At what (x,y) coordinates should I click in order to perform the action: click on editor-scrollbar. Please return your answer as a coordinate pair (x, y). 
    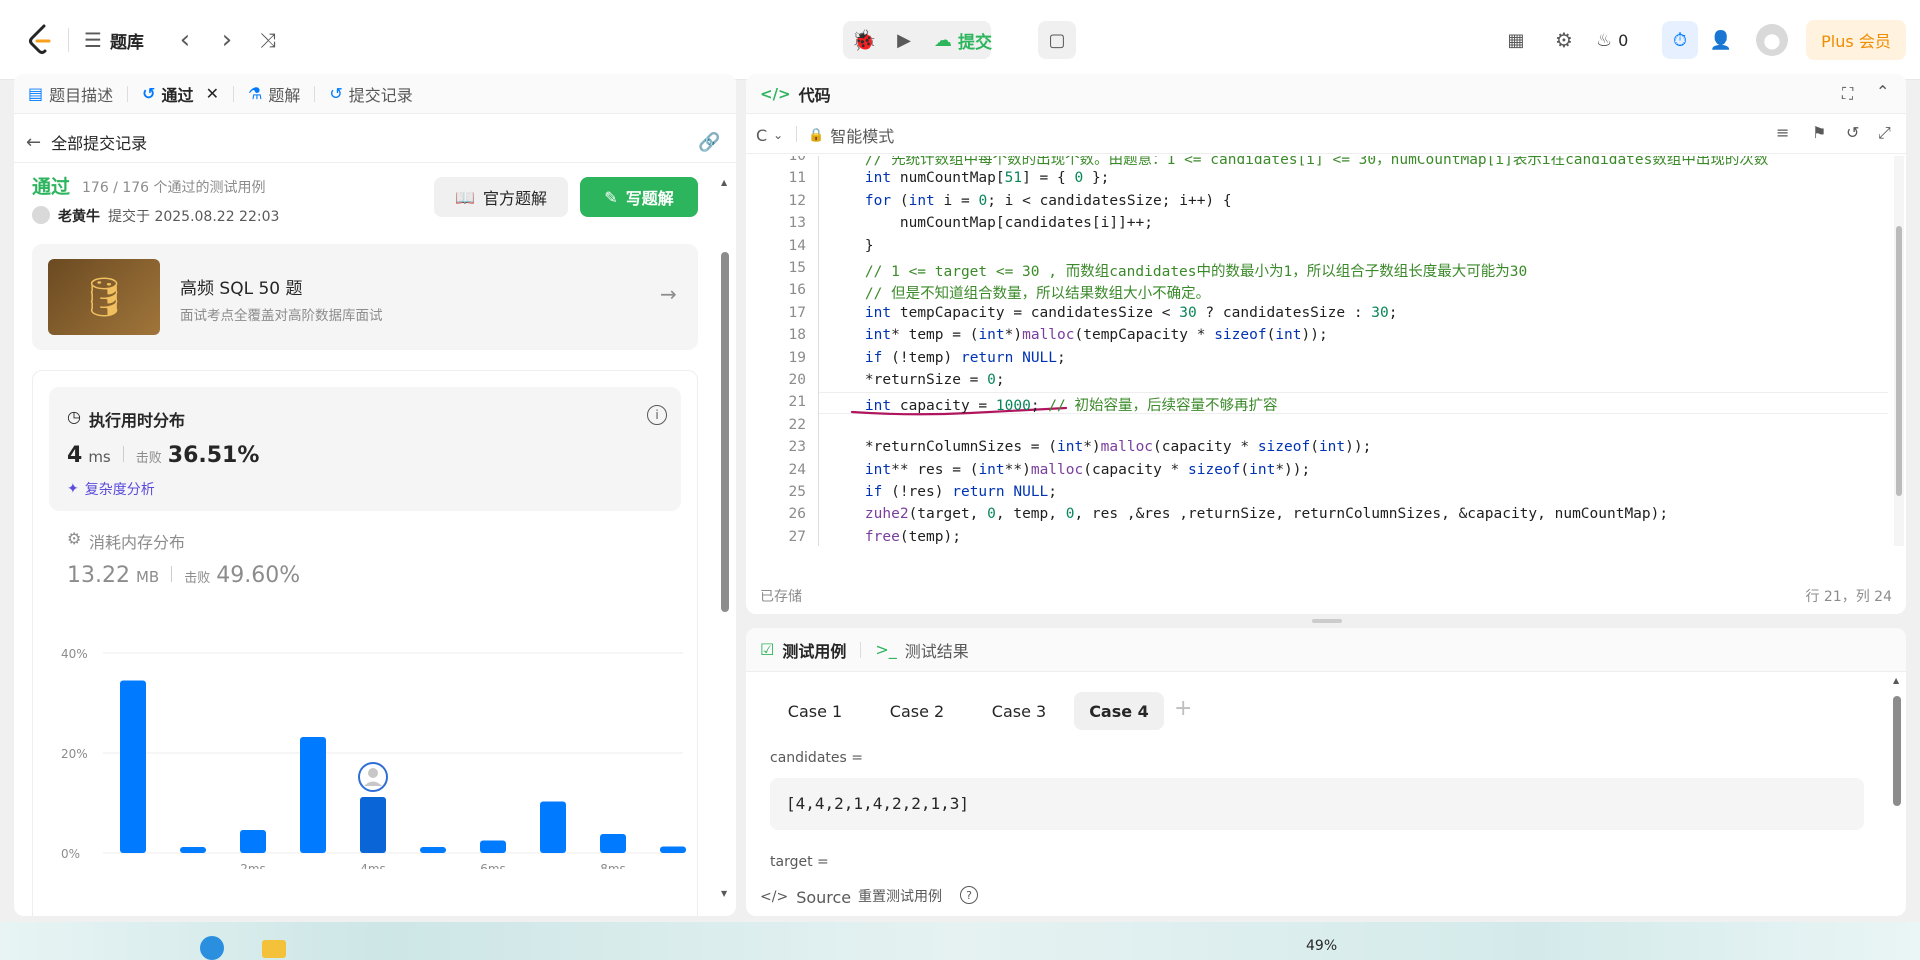
    Looking at the image, I should click on (1899, 351).